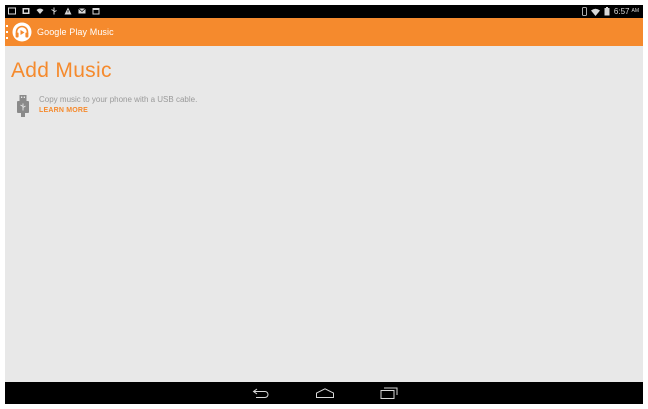 The width and height of the screenshot is (648, 409). What do you see at coordinates (40, 11) in the screenshot?
I see `wifi-notify-icon` at bounding box center [40, 11].